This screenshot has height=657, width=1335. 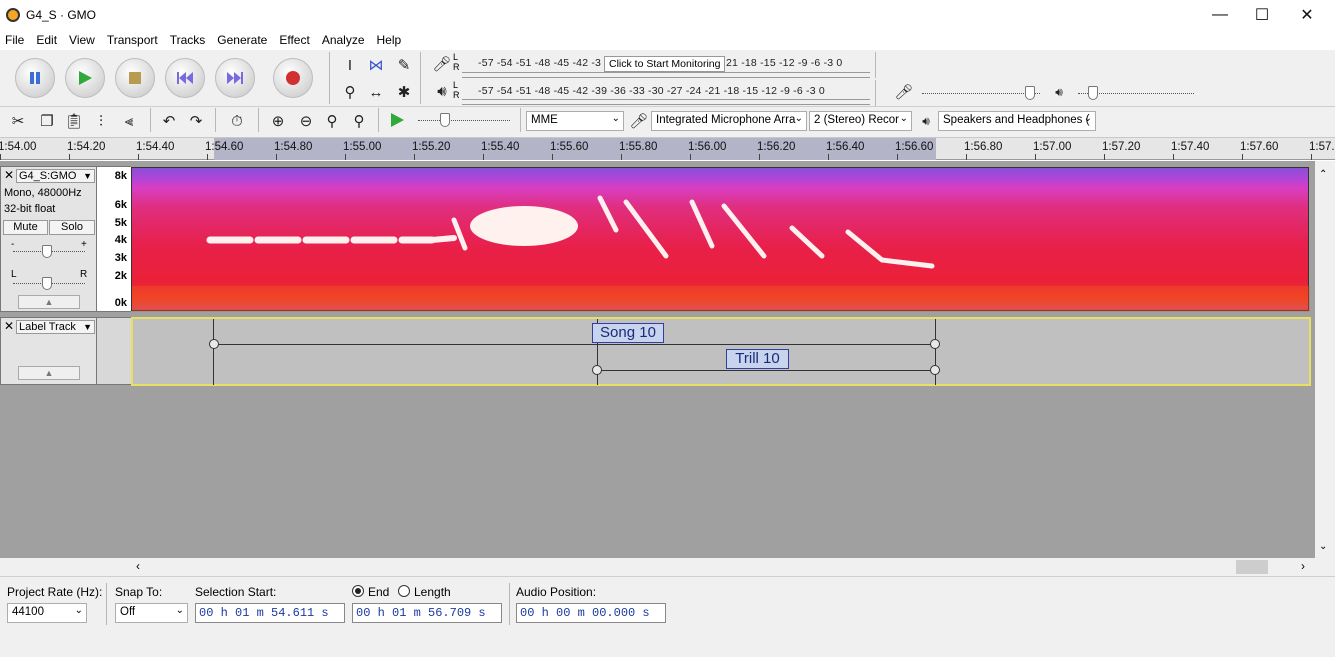 What do you see at coordinates (591, 613) in the screenshot?
I see `audio-position-field: 00 h 00 m 00.000 s` at bounding box center [591, 613].